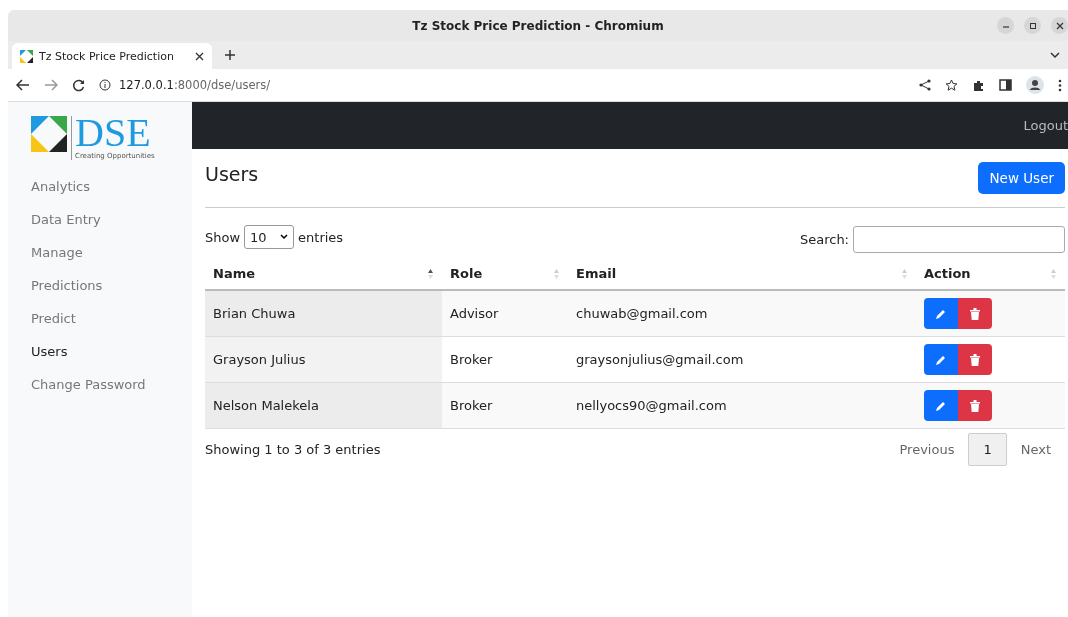 The height and width of the screenshot is (617, 1068). I want to click on entries-label: entries, so click(321, 237).